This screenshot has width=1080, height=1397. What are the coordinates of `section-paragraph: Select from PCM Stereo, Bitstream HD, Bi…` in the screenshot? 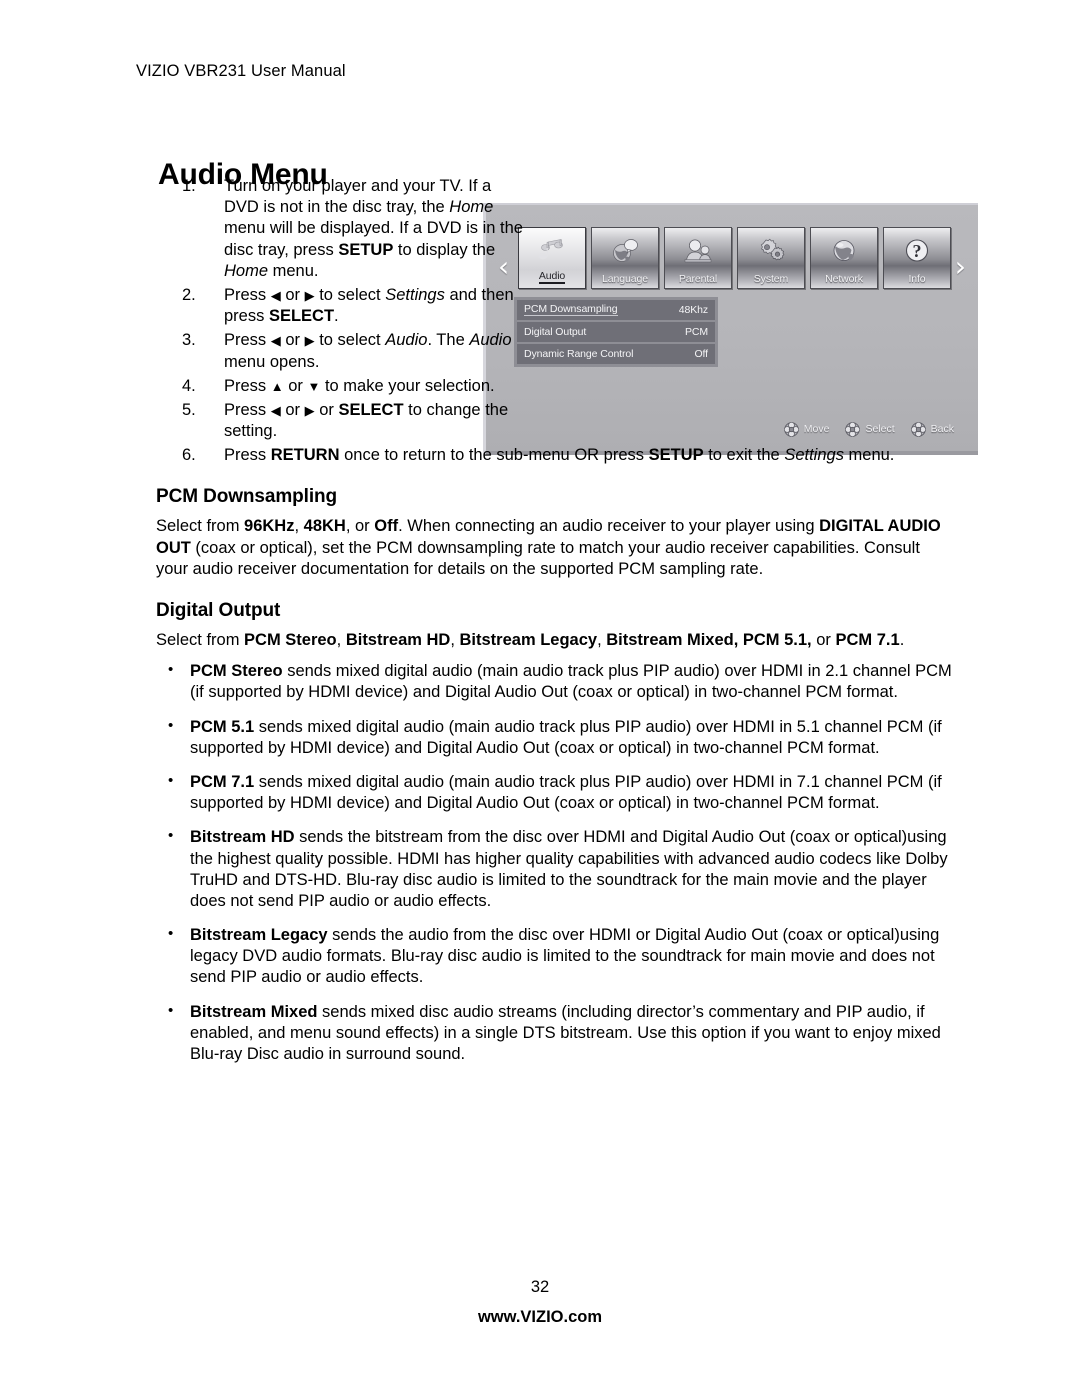 It's located at (530, 640).